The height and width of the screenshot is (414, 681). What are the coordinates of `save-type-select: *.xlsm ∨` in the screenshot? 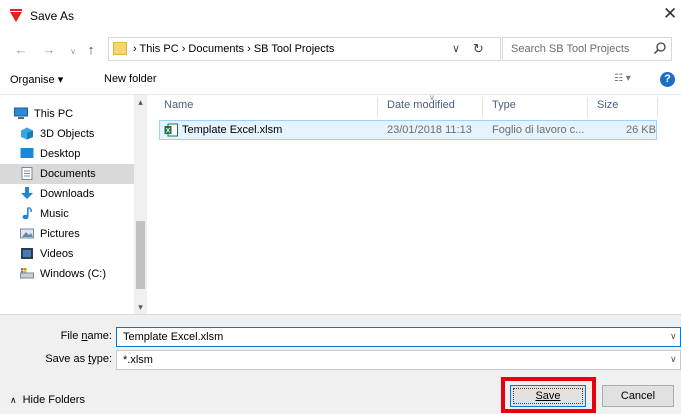 It's located at (398, 360).